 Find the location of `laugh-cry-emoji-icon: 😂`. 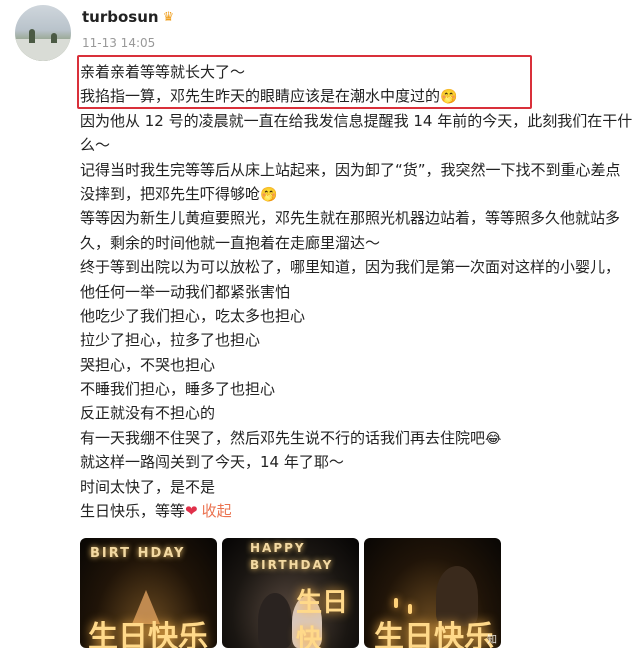

laugh-cry-emoji-icon: 😂 is located at coordinates (493, 438).